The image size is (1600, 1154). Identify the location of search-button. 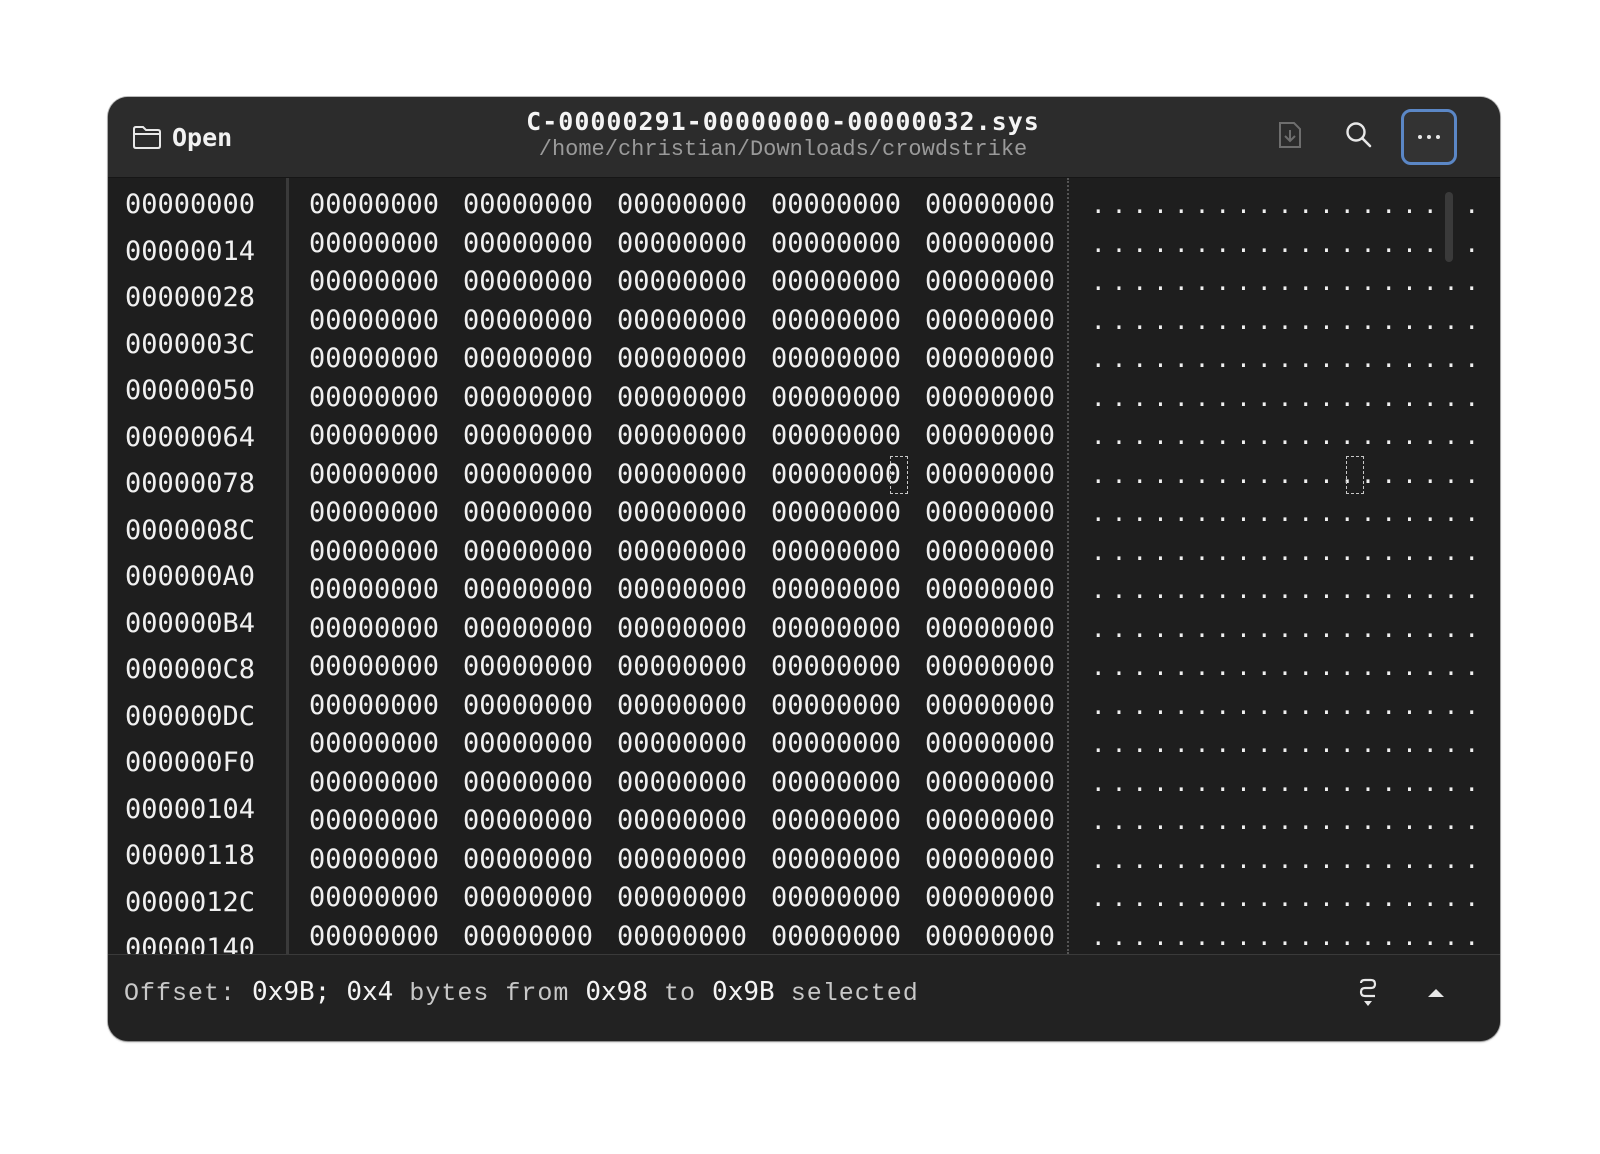
(1359, 137).